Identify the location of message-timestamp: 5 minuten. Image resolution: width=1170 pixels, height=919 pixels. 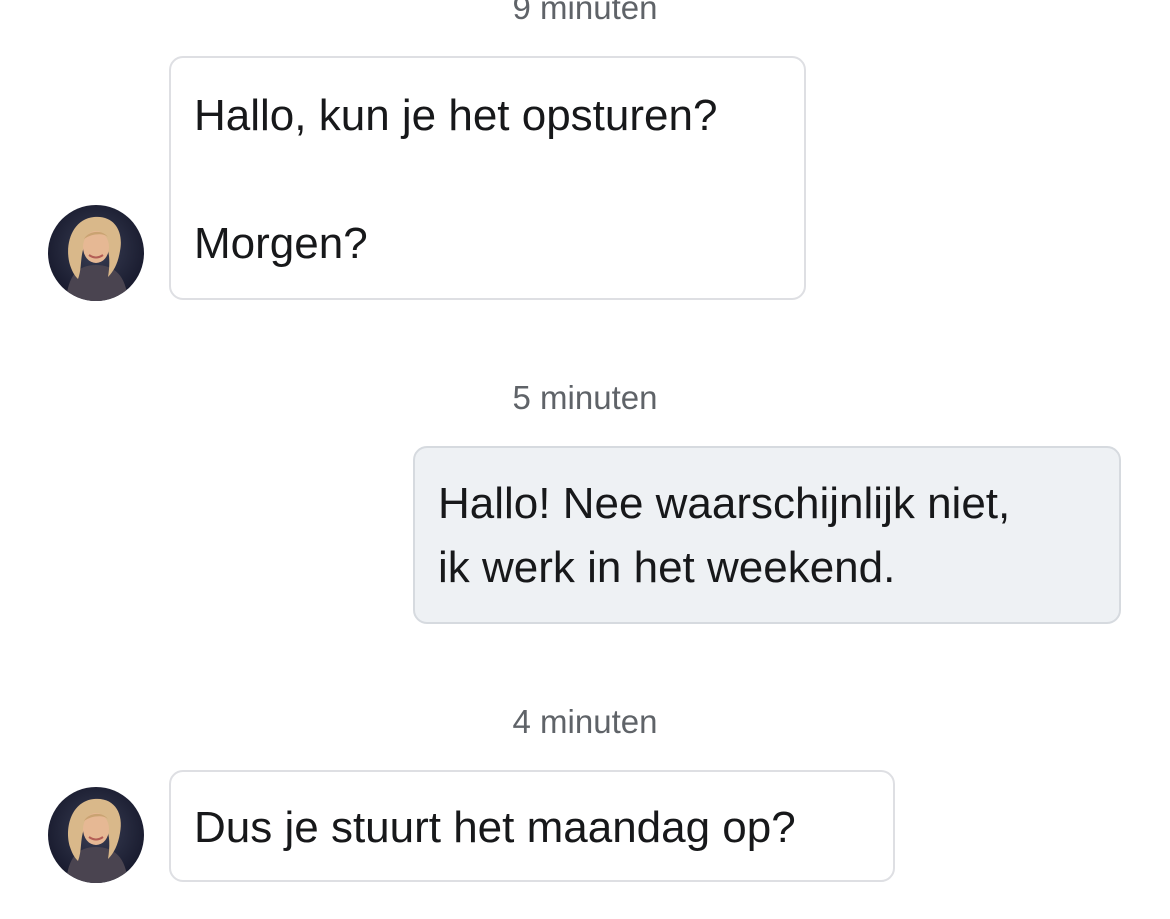
(585, 397).